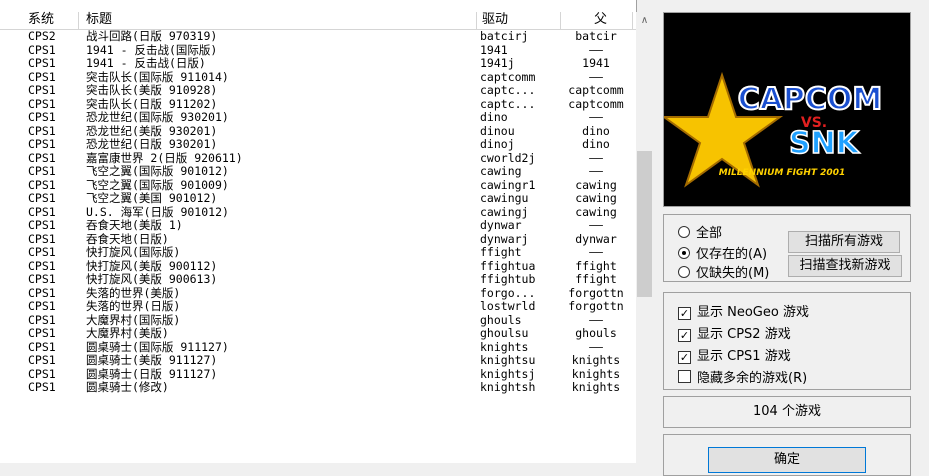 The width and height of the screenshot is (929, 476). Describe the element at coordinates (318, 267) in the screenshot. I see `table-row: CPS1 快打旋风(美版 900112) ffightua ffight` at that location.